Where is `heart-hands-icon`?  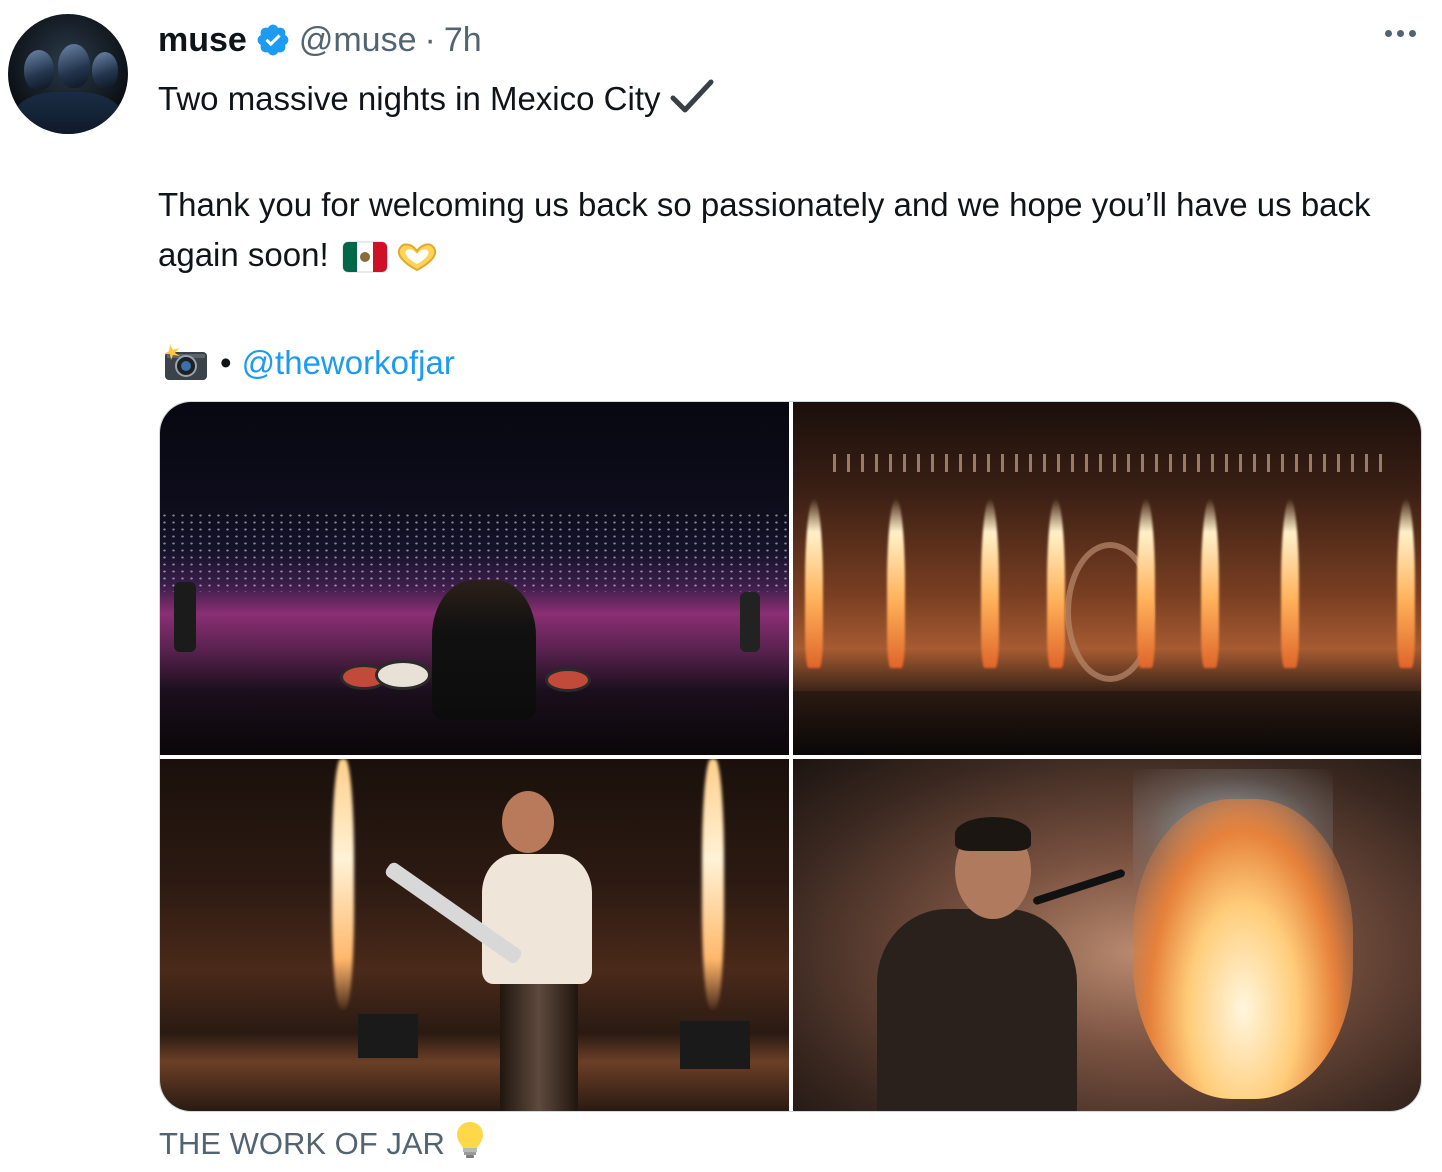
heart-hands-icon is located at coordinates (417, 263).